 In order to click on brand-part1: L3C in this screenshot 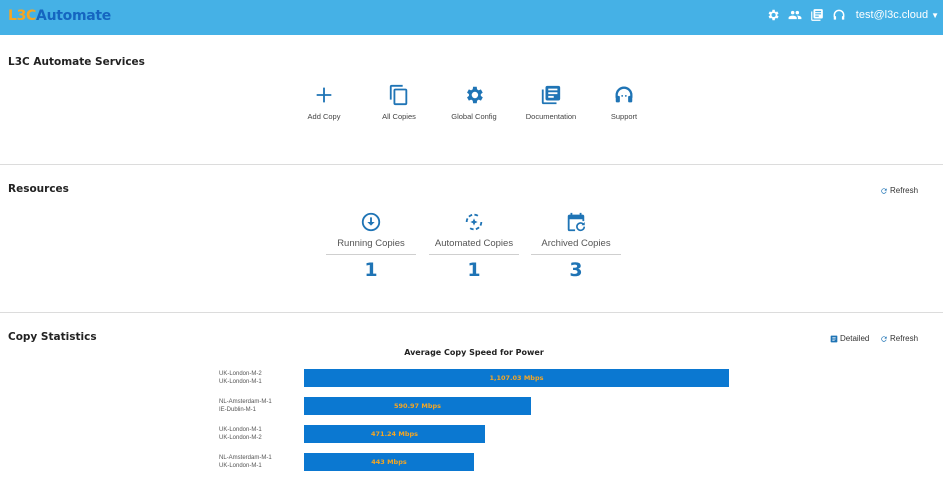, I will do `click(22, 16)`.